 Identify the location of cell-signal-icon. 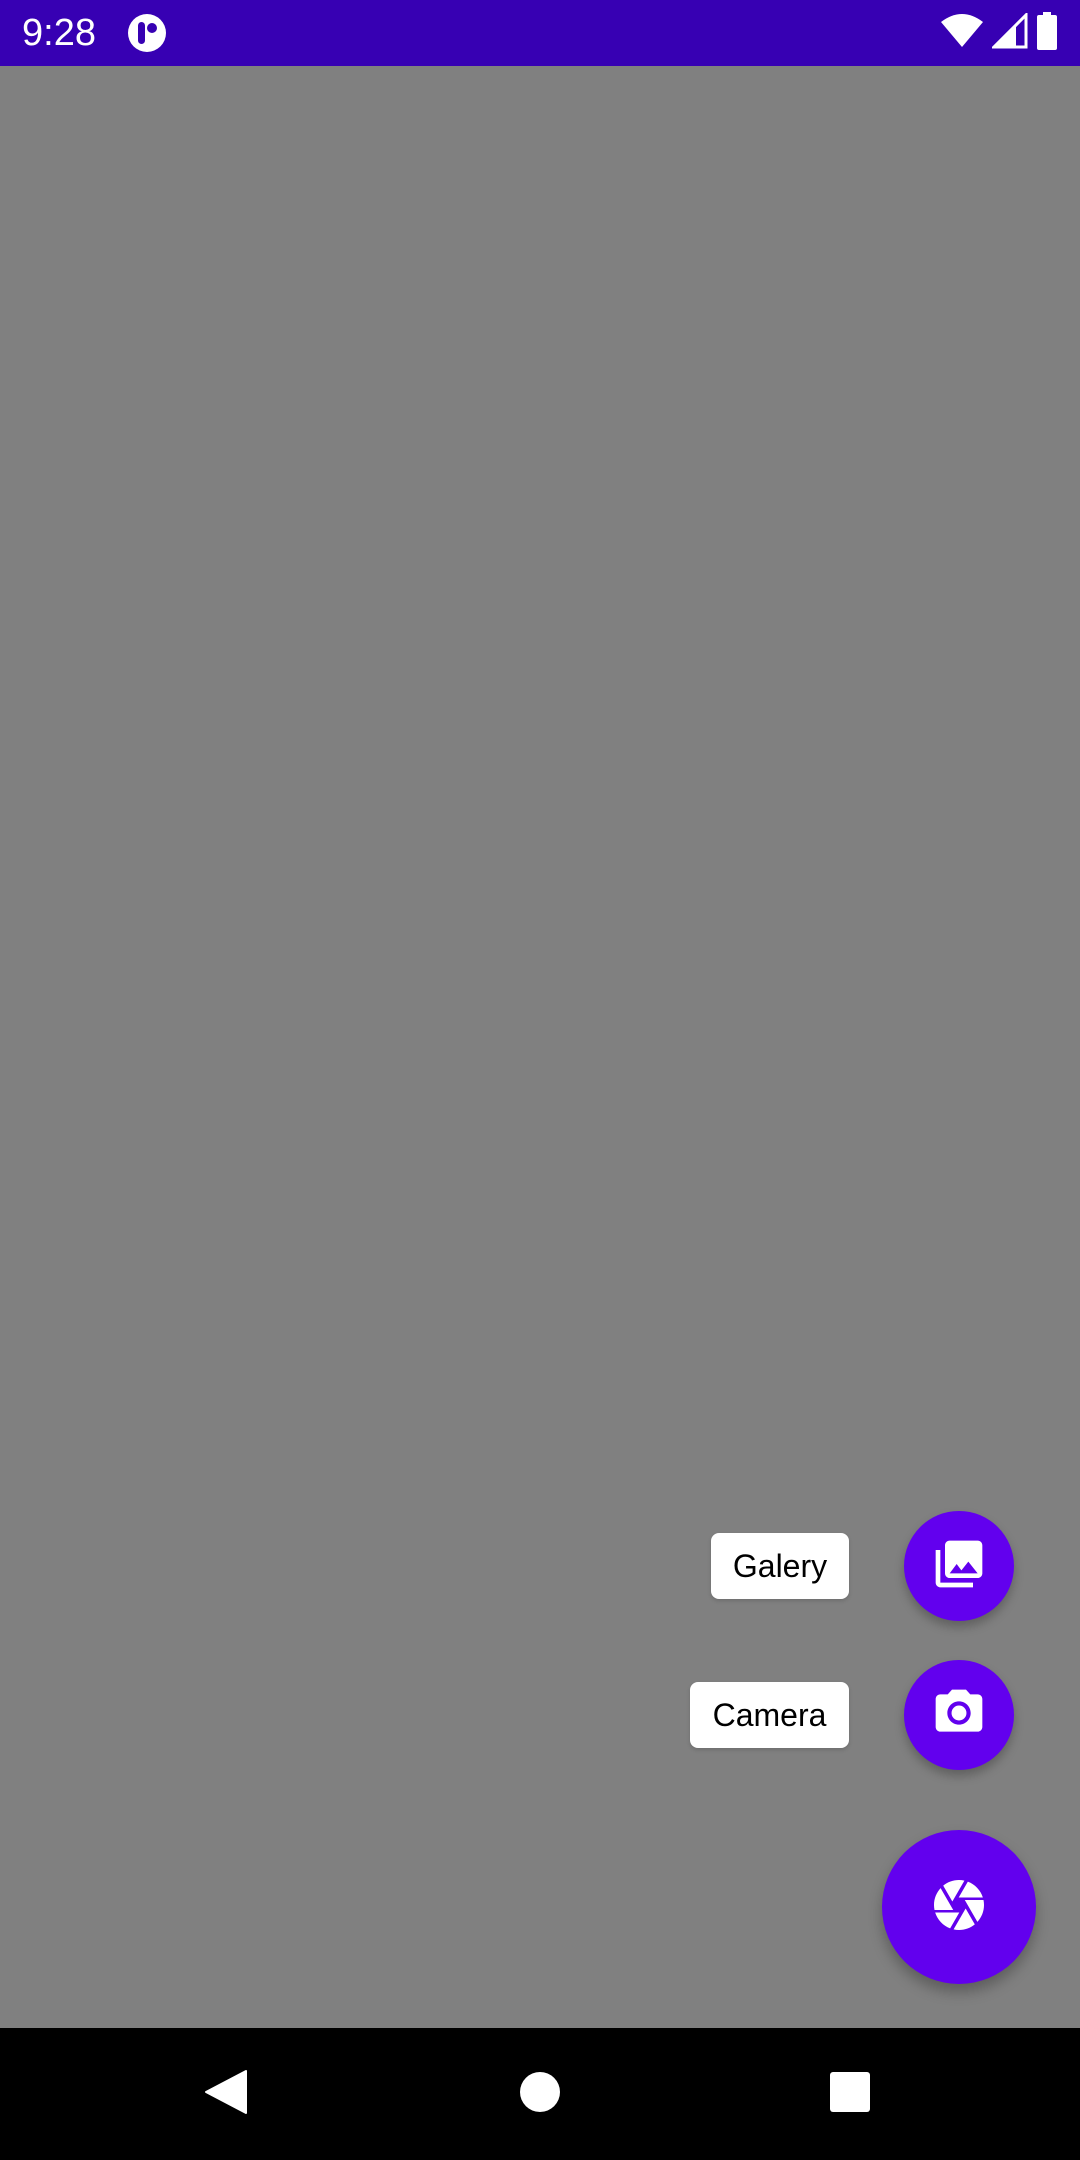
(1009, 32).